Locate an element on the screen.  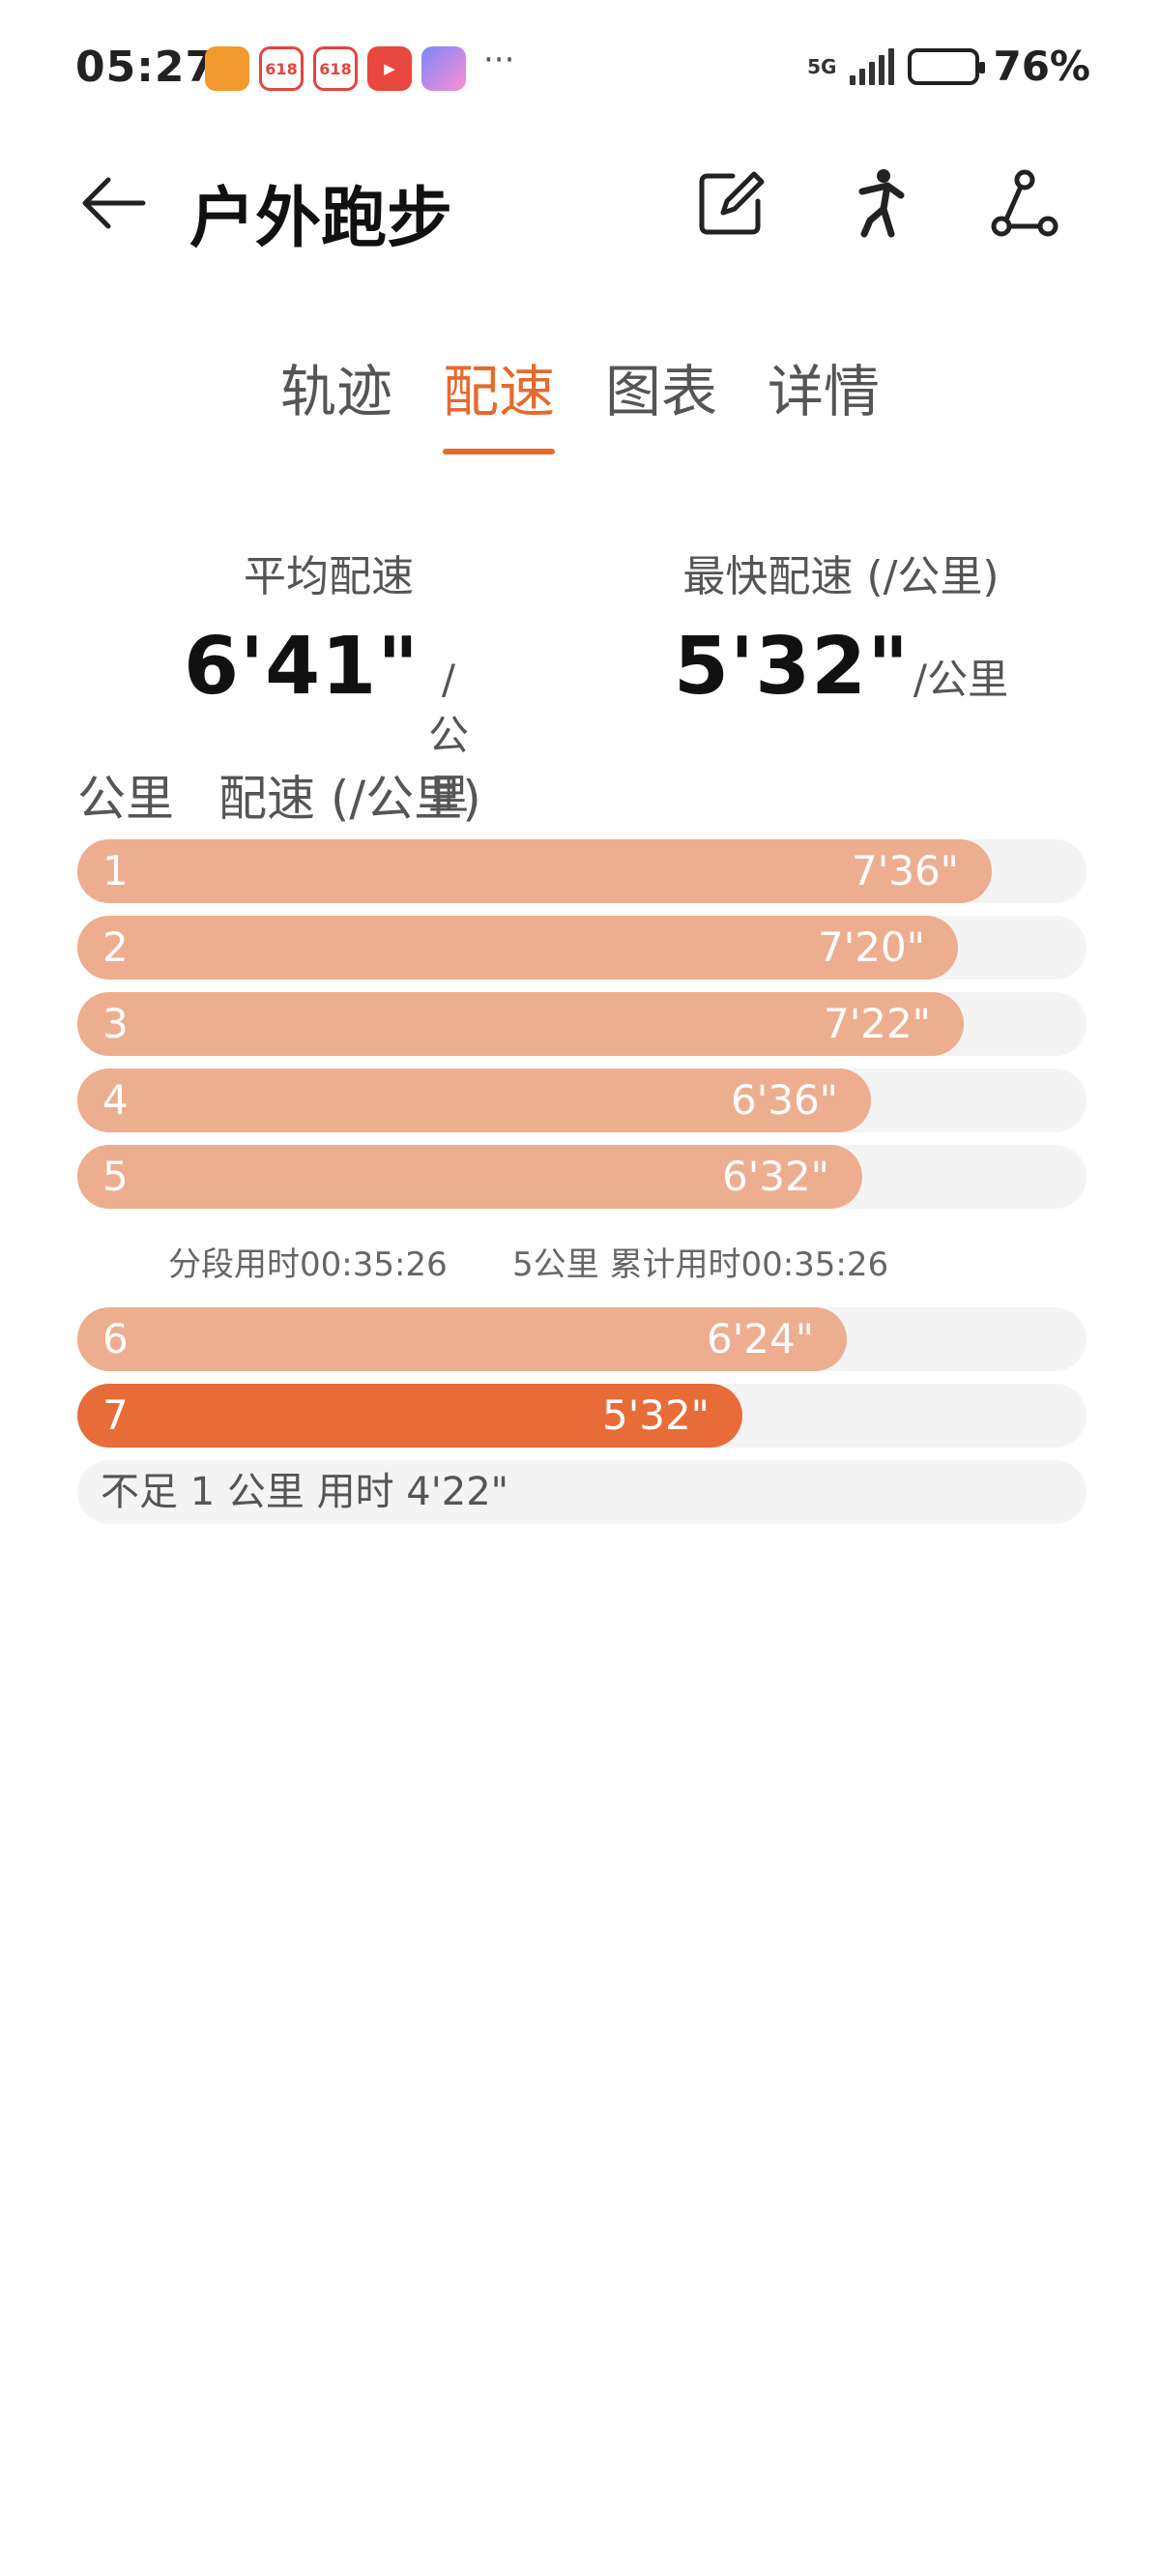
battery-percent: 76% is located at coordinates (1041, 66).